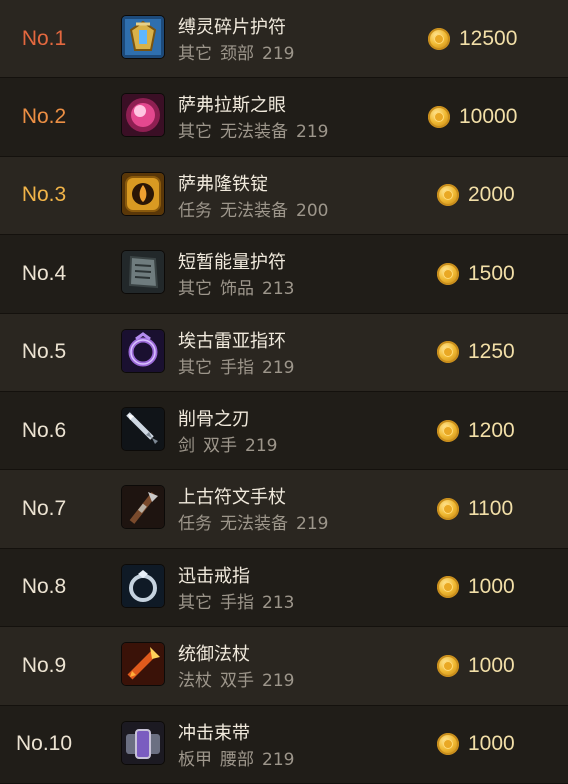 The height and width of the screenshot is (784, 568). I want to click on item-price: 1200, so click(476, 430).